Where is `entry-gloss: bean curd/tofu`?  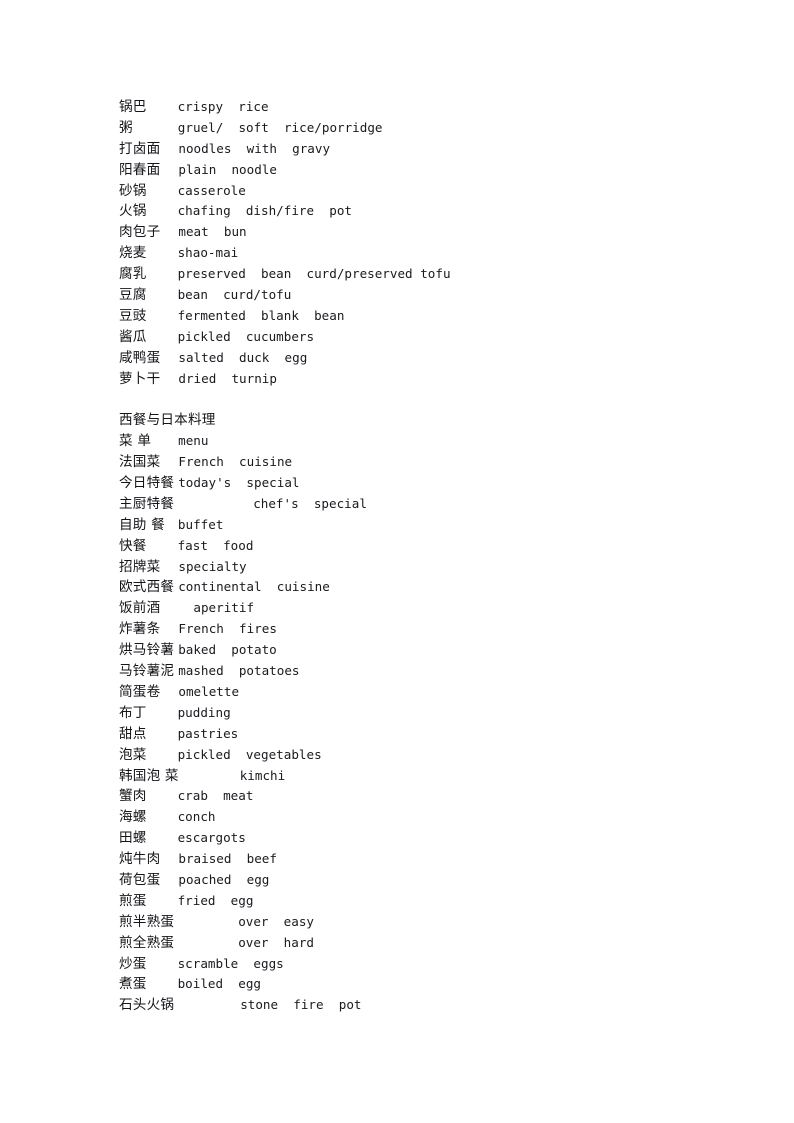
entry-gloss: bean curd/tofu is located at coordinates (234, 295).